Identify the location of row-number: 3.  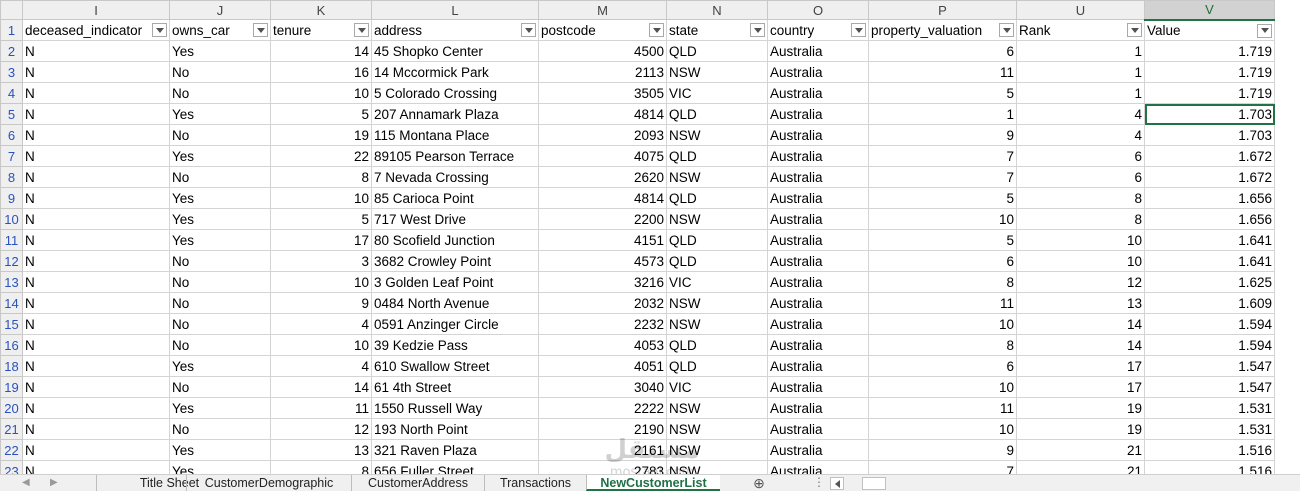
(11, 72).